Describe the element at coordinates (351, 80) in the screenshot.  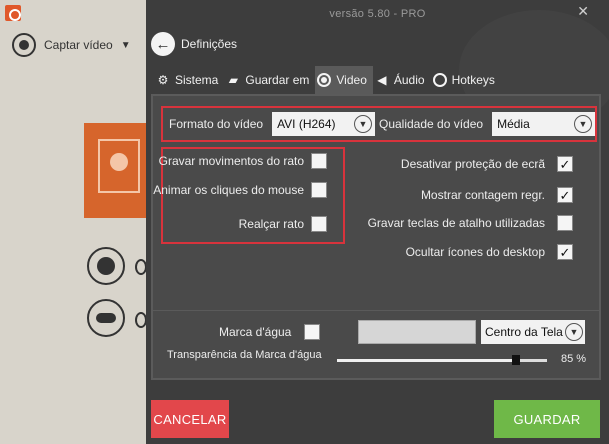
I see `tab-label: Video` at that location.